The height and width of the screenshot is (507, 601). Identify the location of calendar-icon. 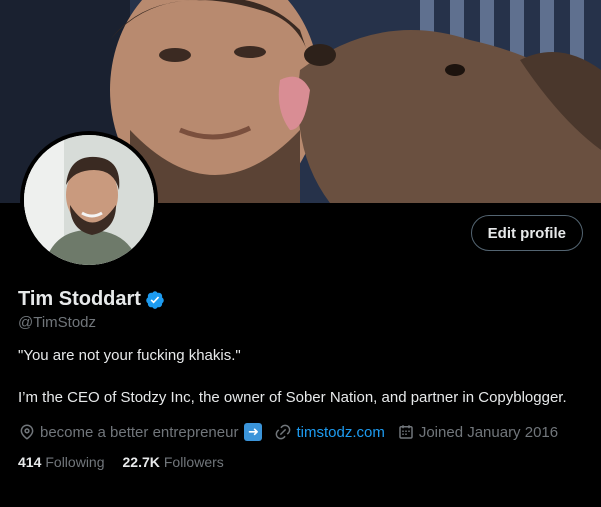
(406, 432).